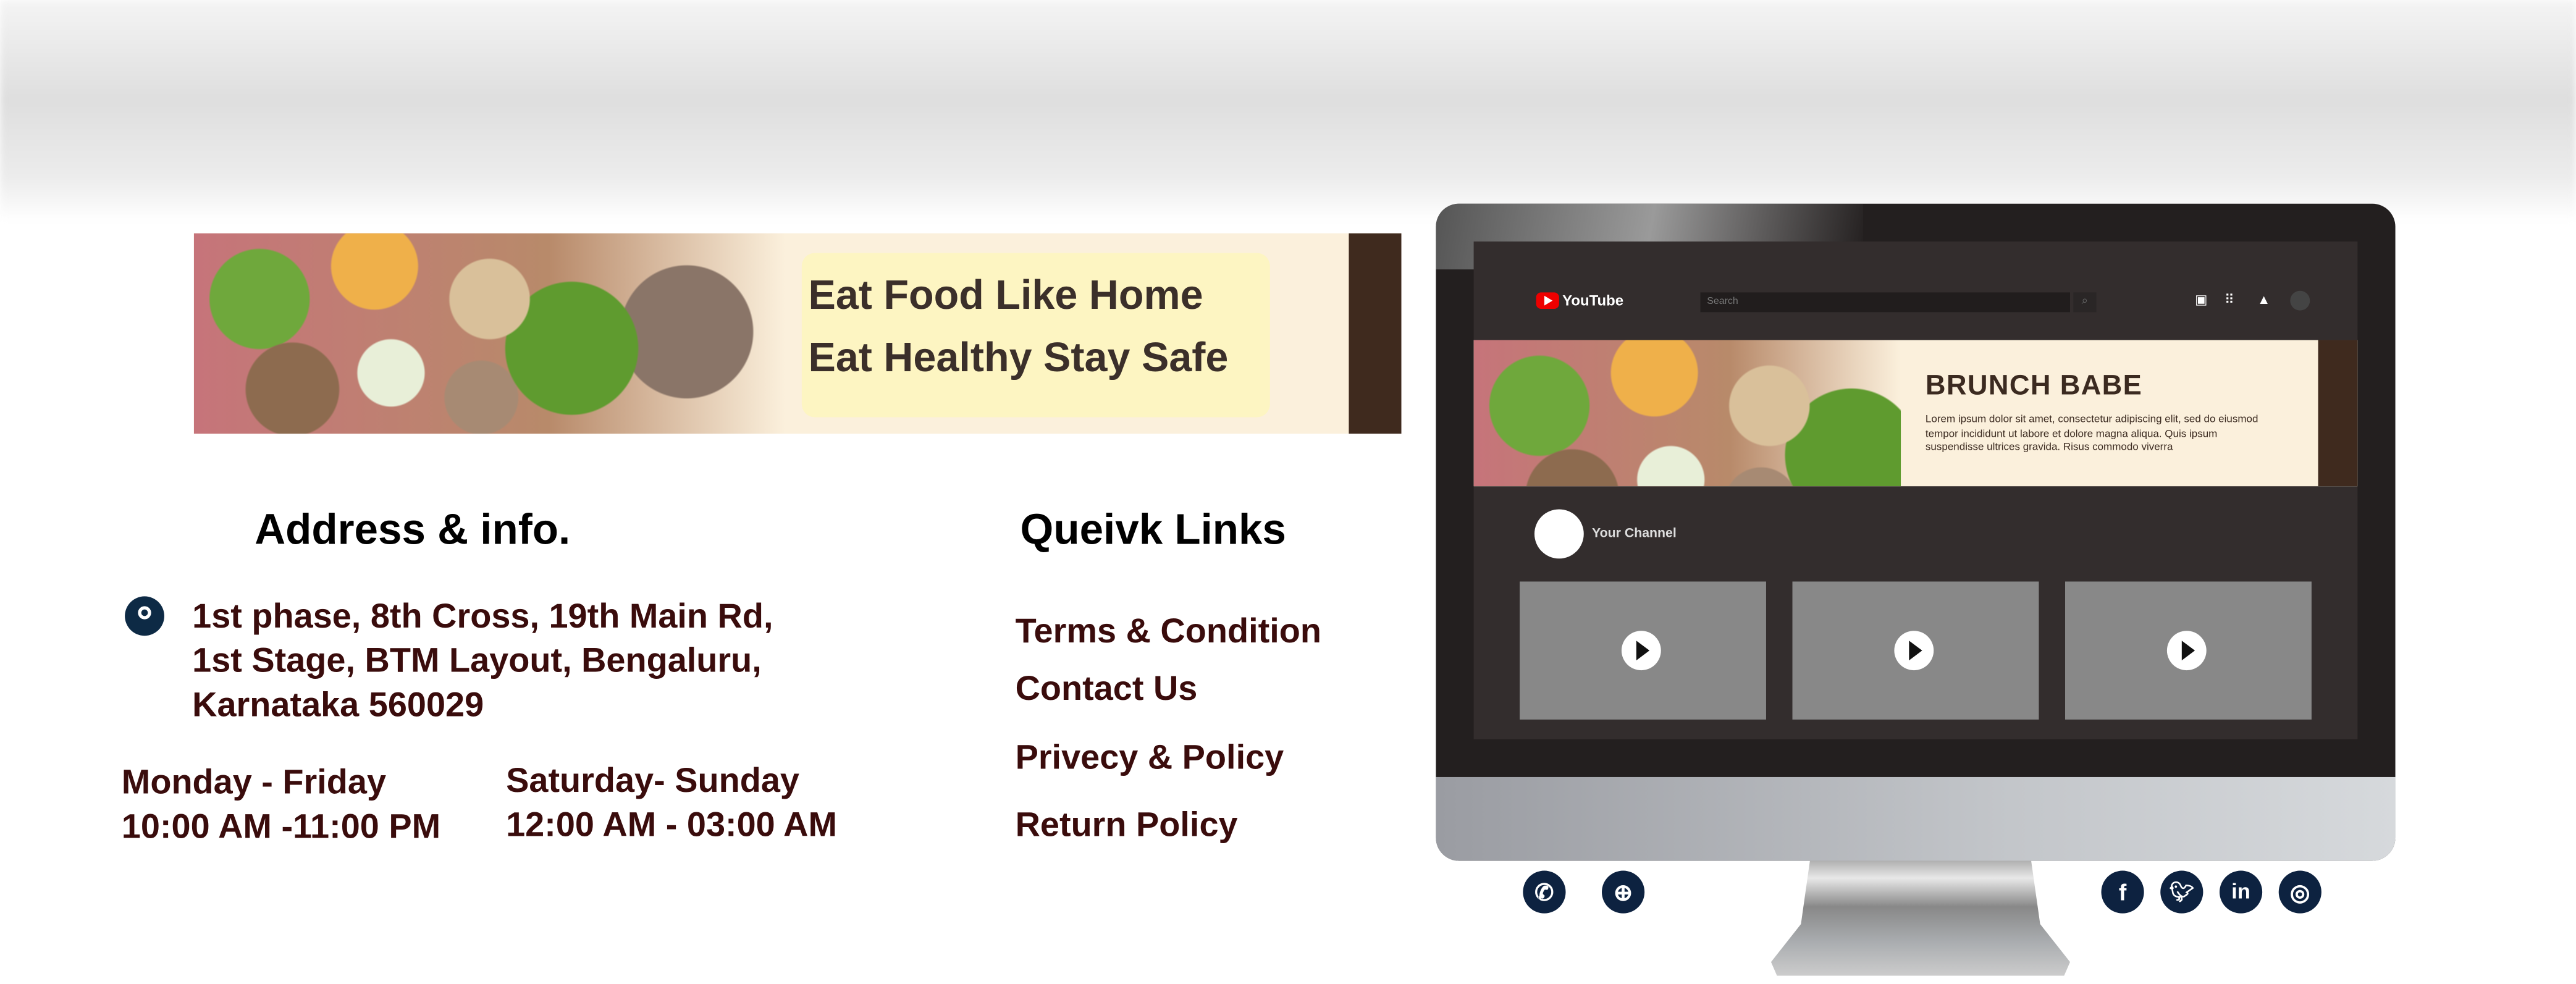 This screenshot has height=984, width=2576. What do you see at coordinates (482, 617) in the screenshot?
I see `address-line-1: 1st phase, 8th Cross, 19th Main Rd,` at bounding box center [482, 617].